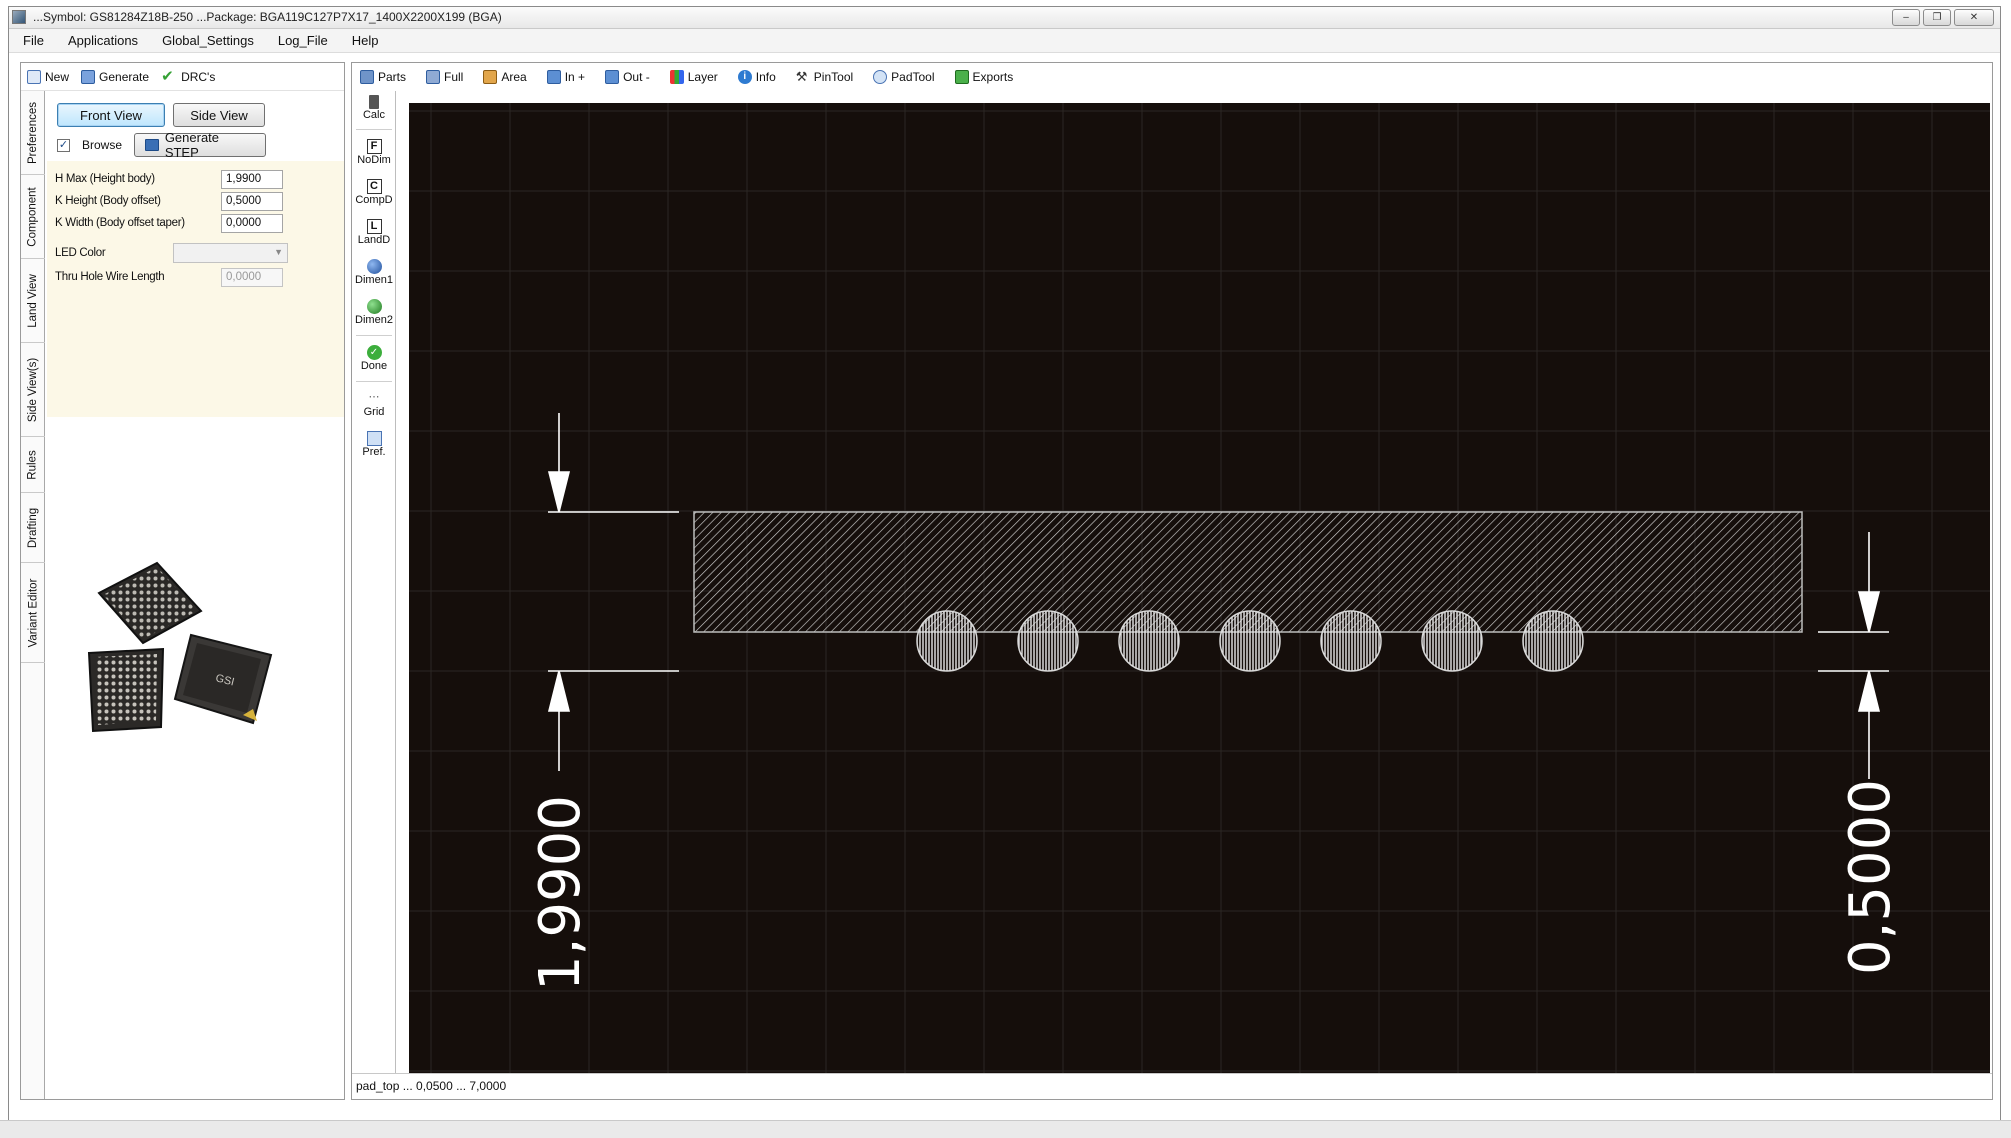  Describe the element at coordinates (374, 233) in the screenshot. I see `landd-tool: L LandD` at that location.